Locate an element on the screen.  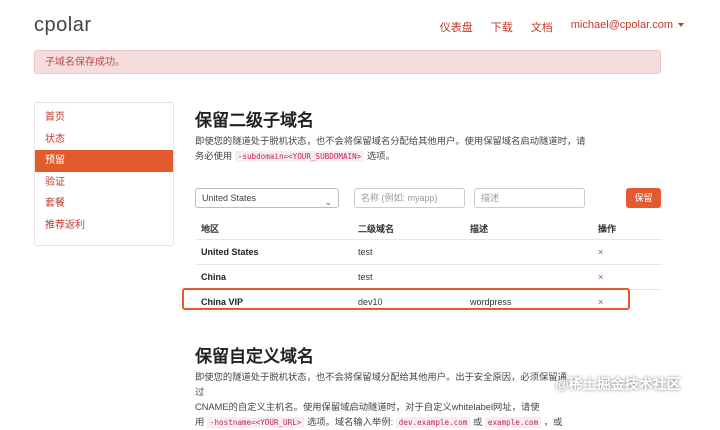
account-menu: michael@cpolar.com is located at coordinates (627, 27).